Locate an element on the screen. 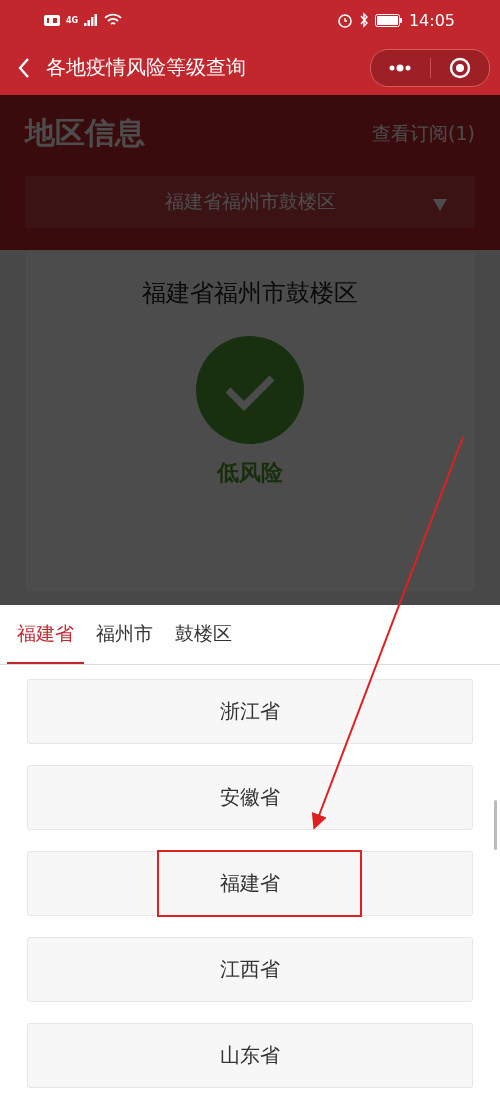  card-region: 福建省福州市鼓楼区 is located at coordinates (250, 293).